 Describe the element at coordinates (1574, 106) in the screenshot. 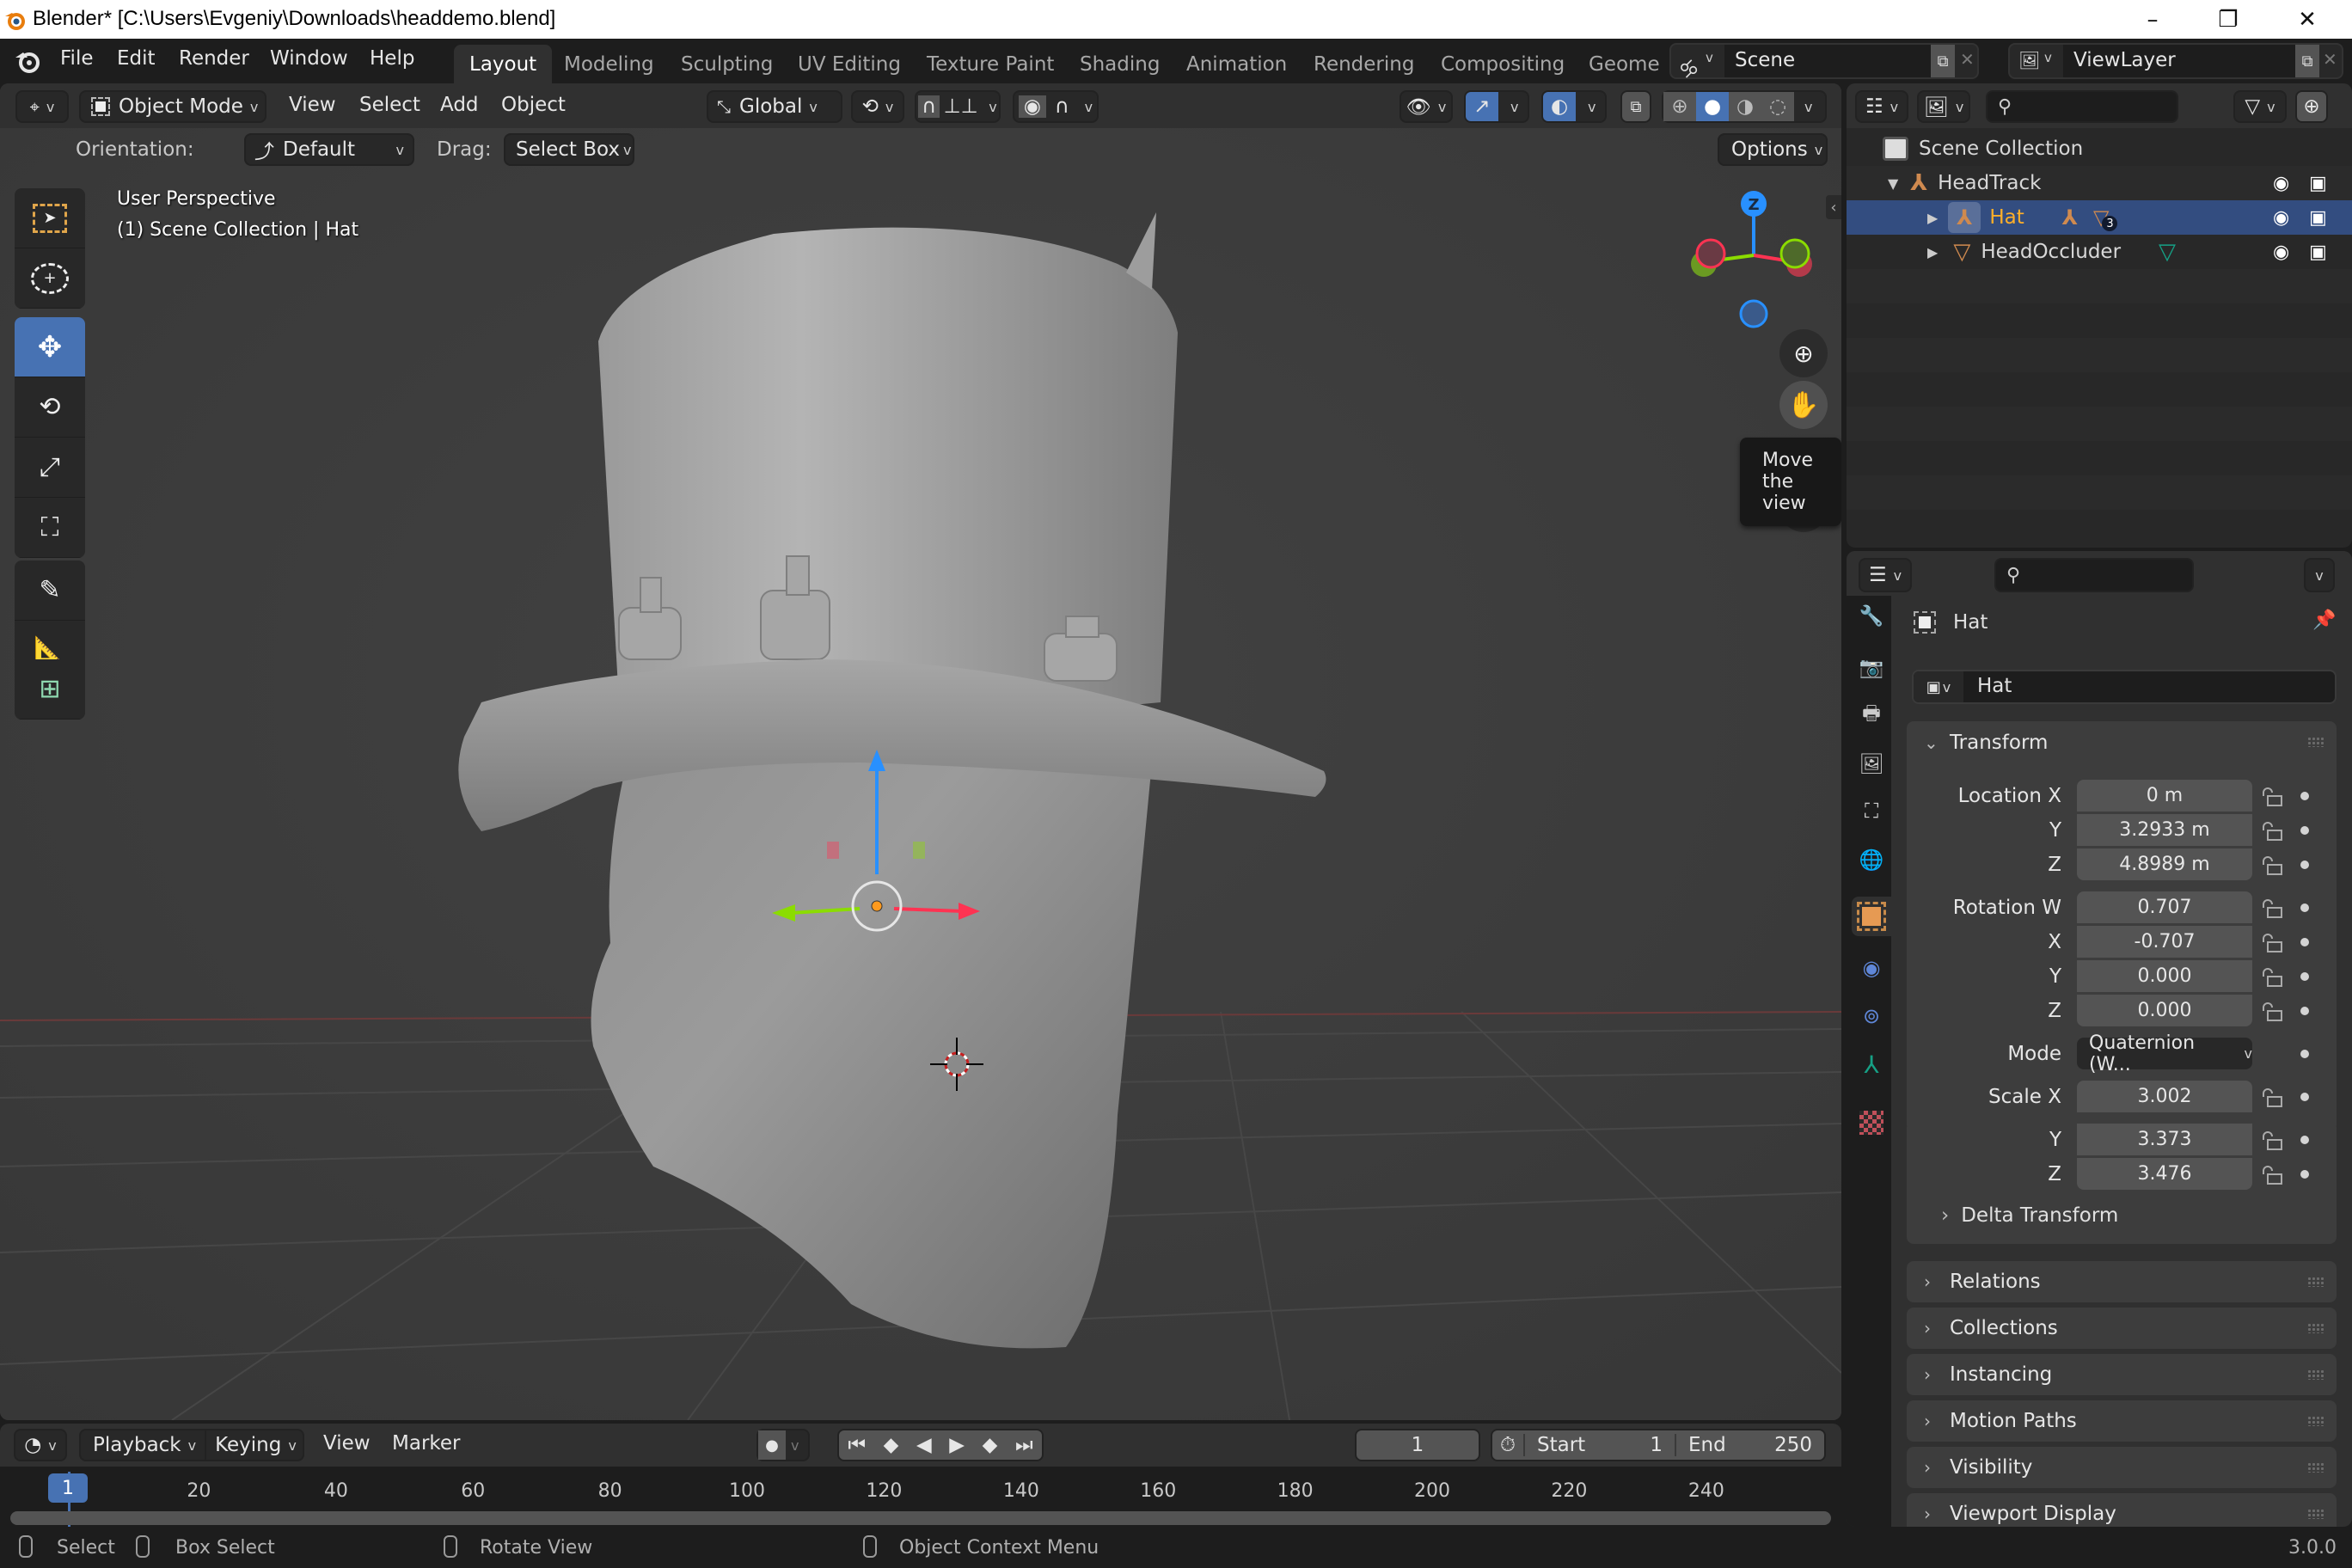

I see `overlays-toggle: ◐ v` at that location.